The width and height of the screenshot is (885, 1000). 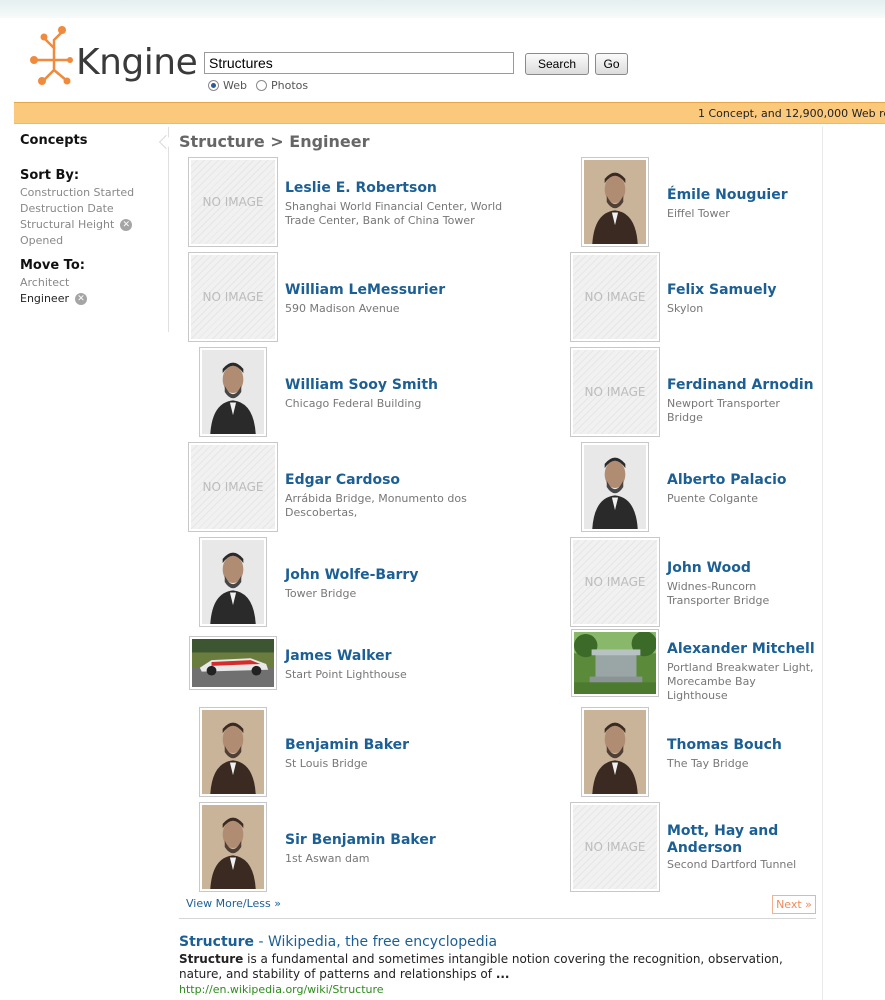 What do you see at coordinates (727, 195) in the screenshot?
I see `person-name-link: Émile Nouguier` at bounding box center [727, 195].